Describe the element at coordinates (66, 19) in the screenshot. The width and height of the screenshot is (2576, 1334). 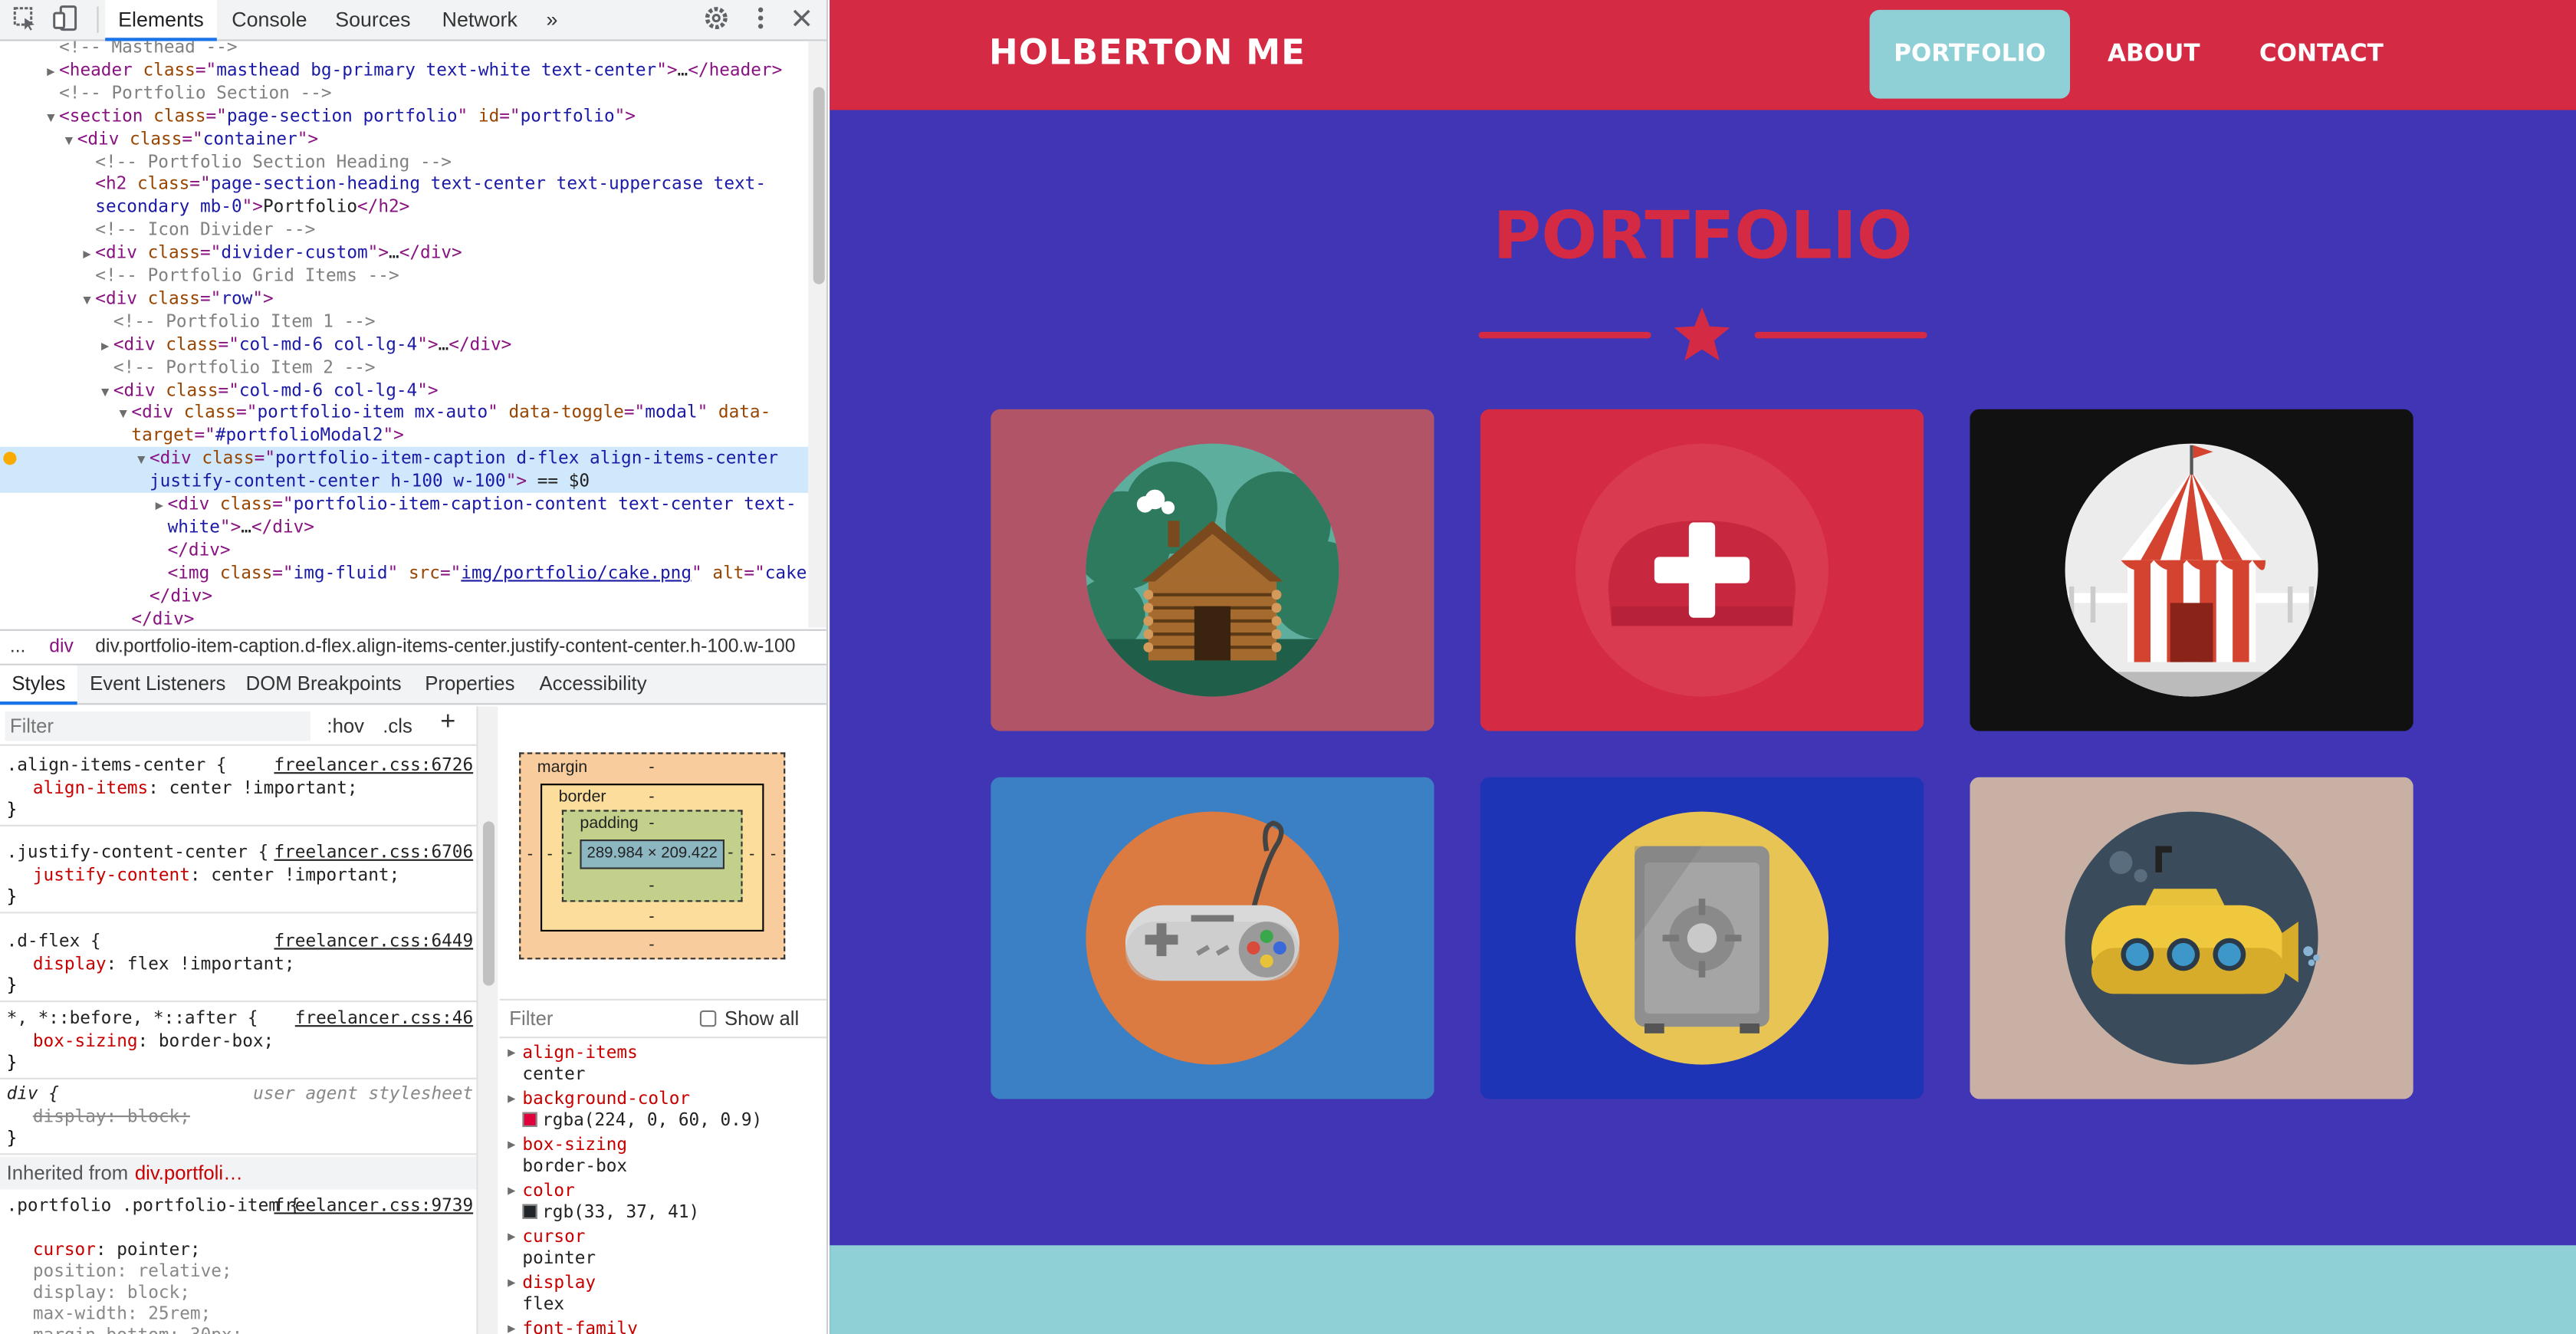
I see `device-toolbar-icon` at that location.